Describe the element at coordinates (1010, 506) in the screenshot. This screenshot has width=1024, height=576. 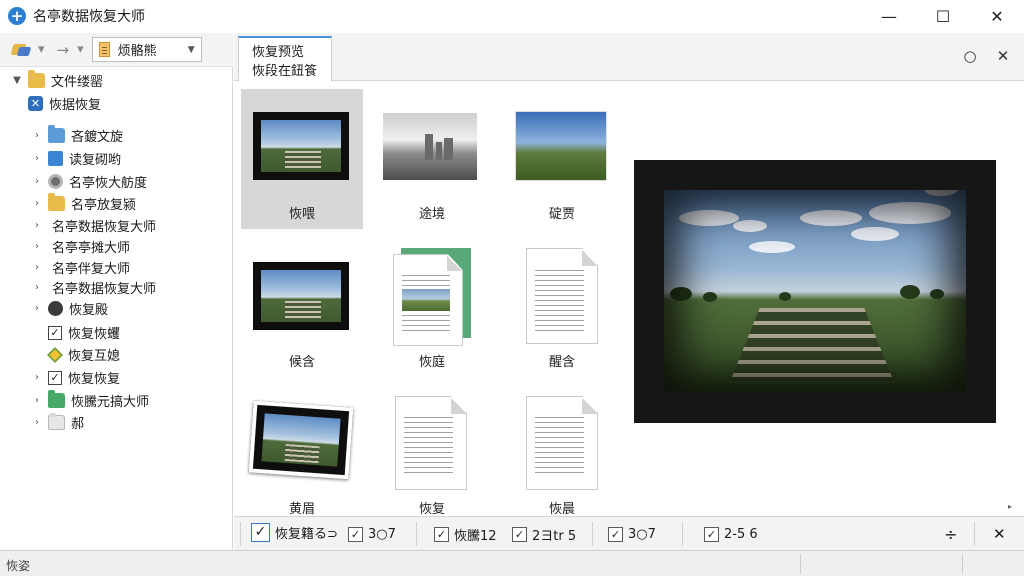
I see `scroll-right-icon: ▸` at that location.